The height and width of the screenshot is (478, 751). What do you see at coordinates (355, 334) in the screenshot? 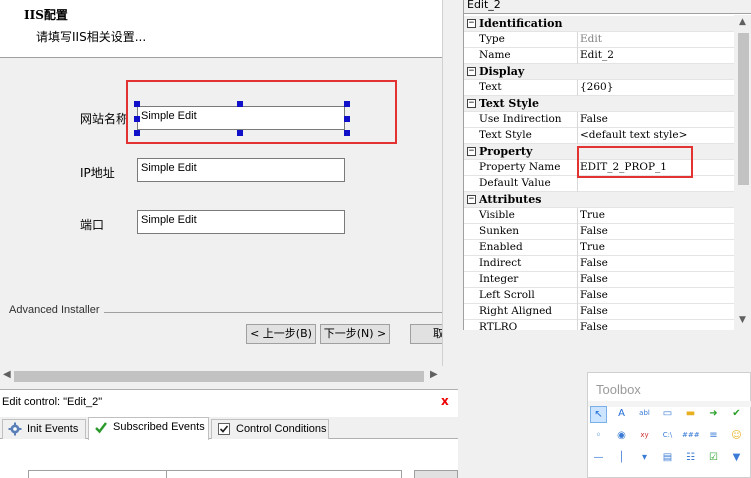
I see `next-button: 下一步(N) >` at bounding box center [355, 334].